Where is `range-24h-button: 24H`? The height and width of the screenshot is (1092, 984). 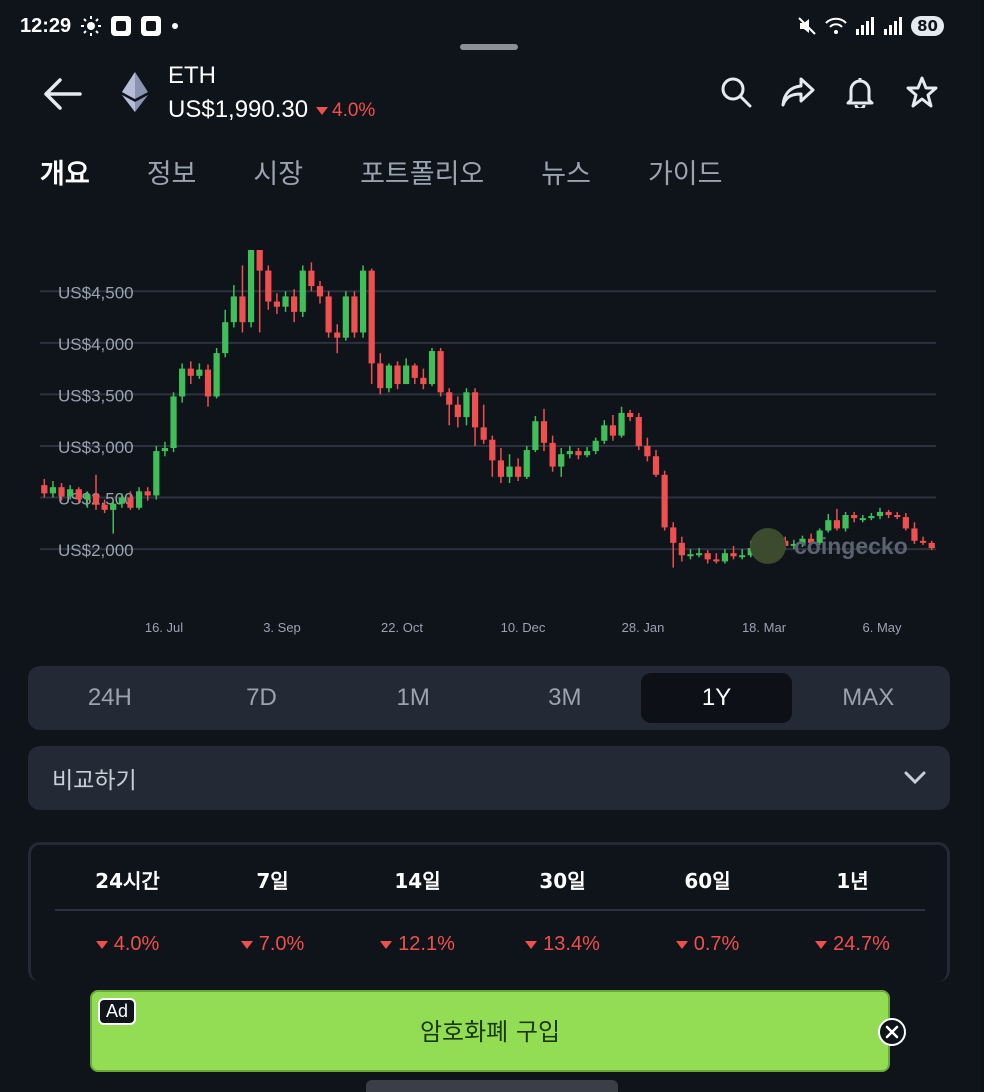 range-24h-button: 24H is located at coordinates (110, 698).